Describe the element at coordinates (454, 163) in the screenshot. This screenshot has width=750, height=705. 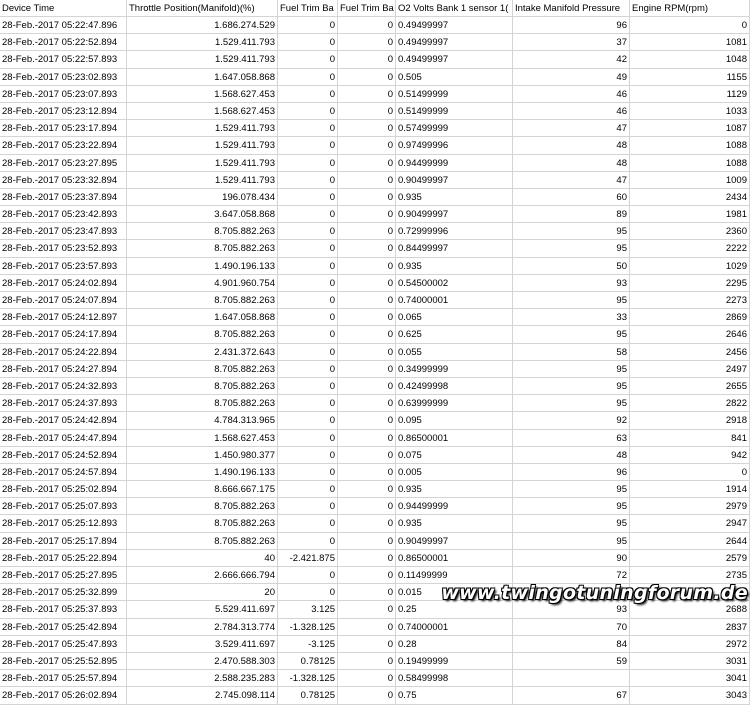
I see `cell-o2-volts: 0.94499999` at that location.